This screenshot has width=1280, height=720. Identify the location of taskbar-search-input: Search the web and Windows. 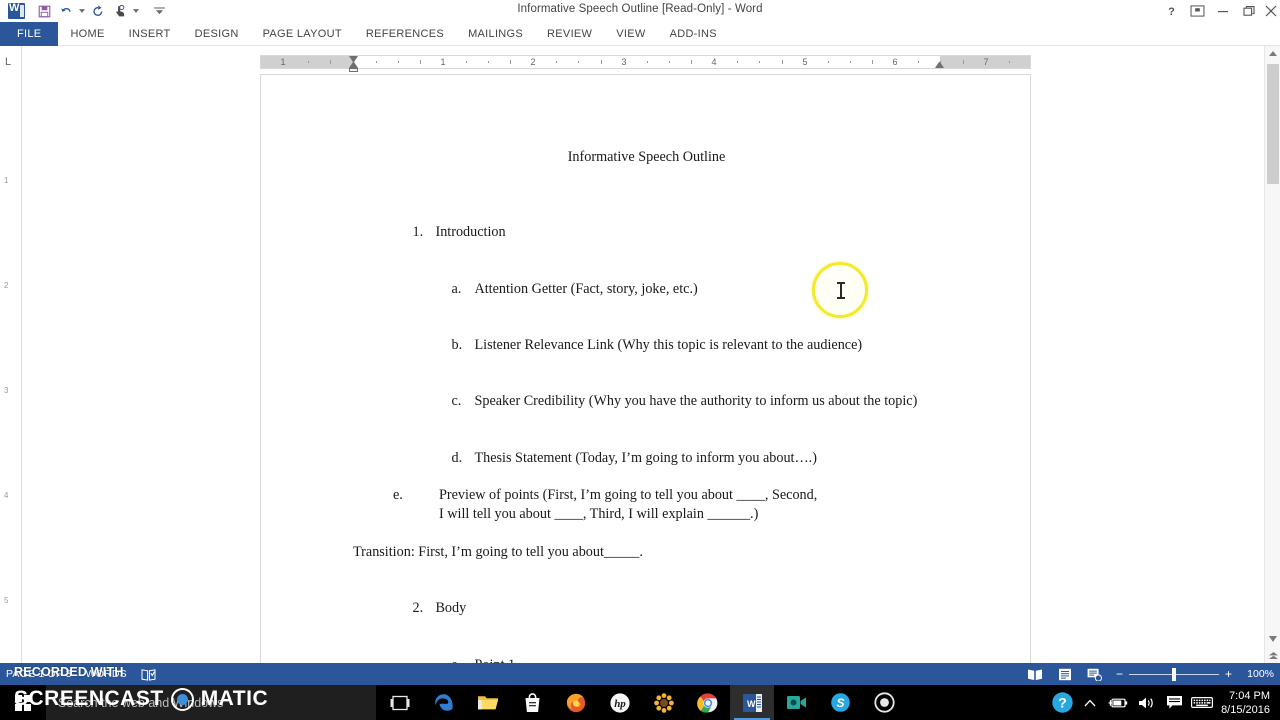
(211, 702).